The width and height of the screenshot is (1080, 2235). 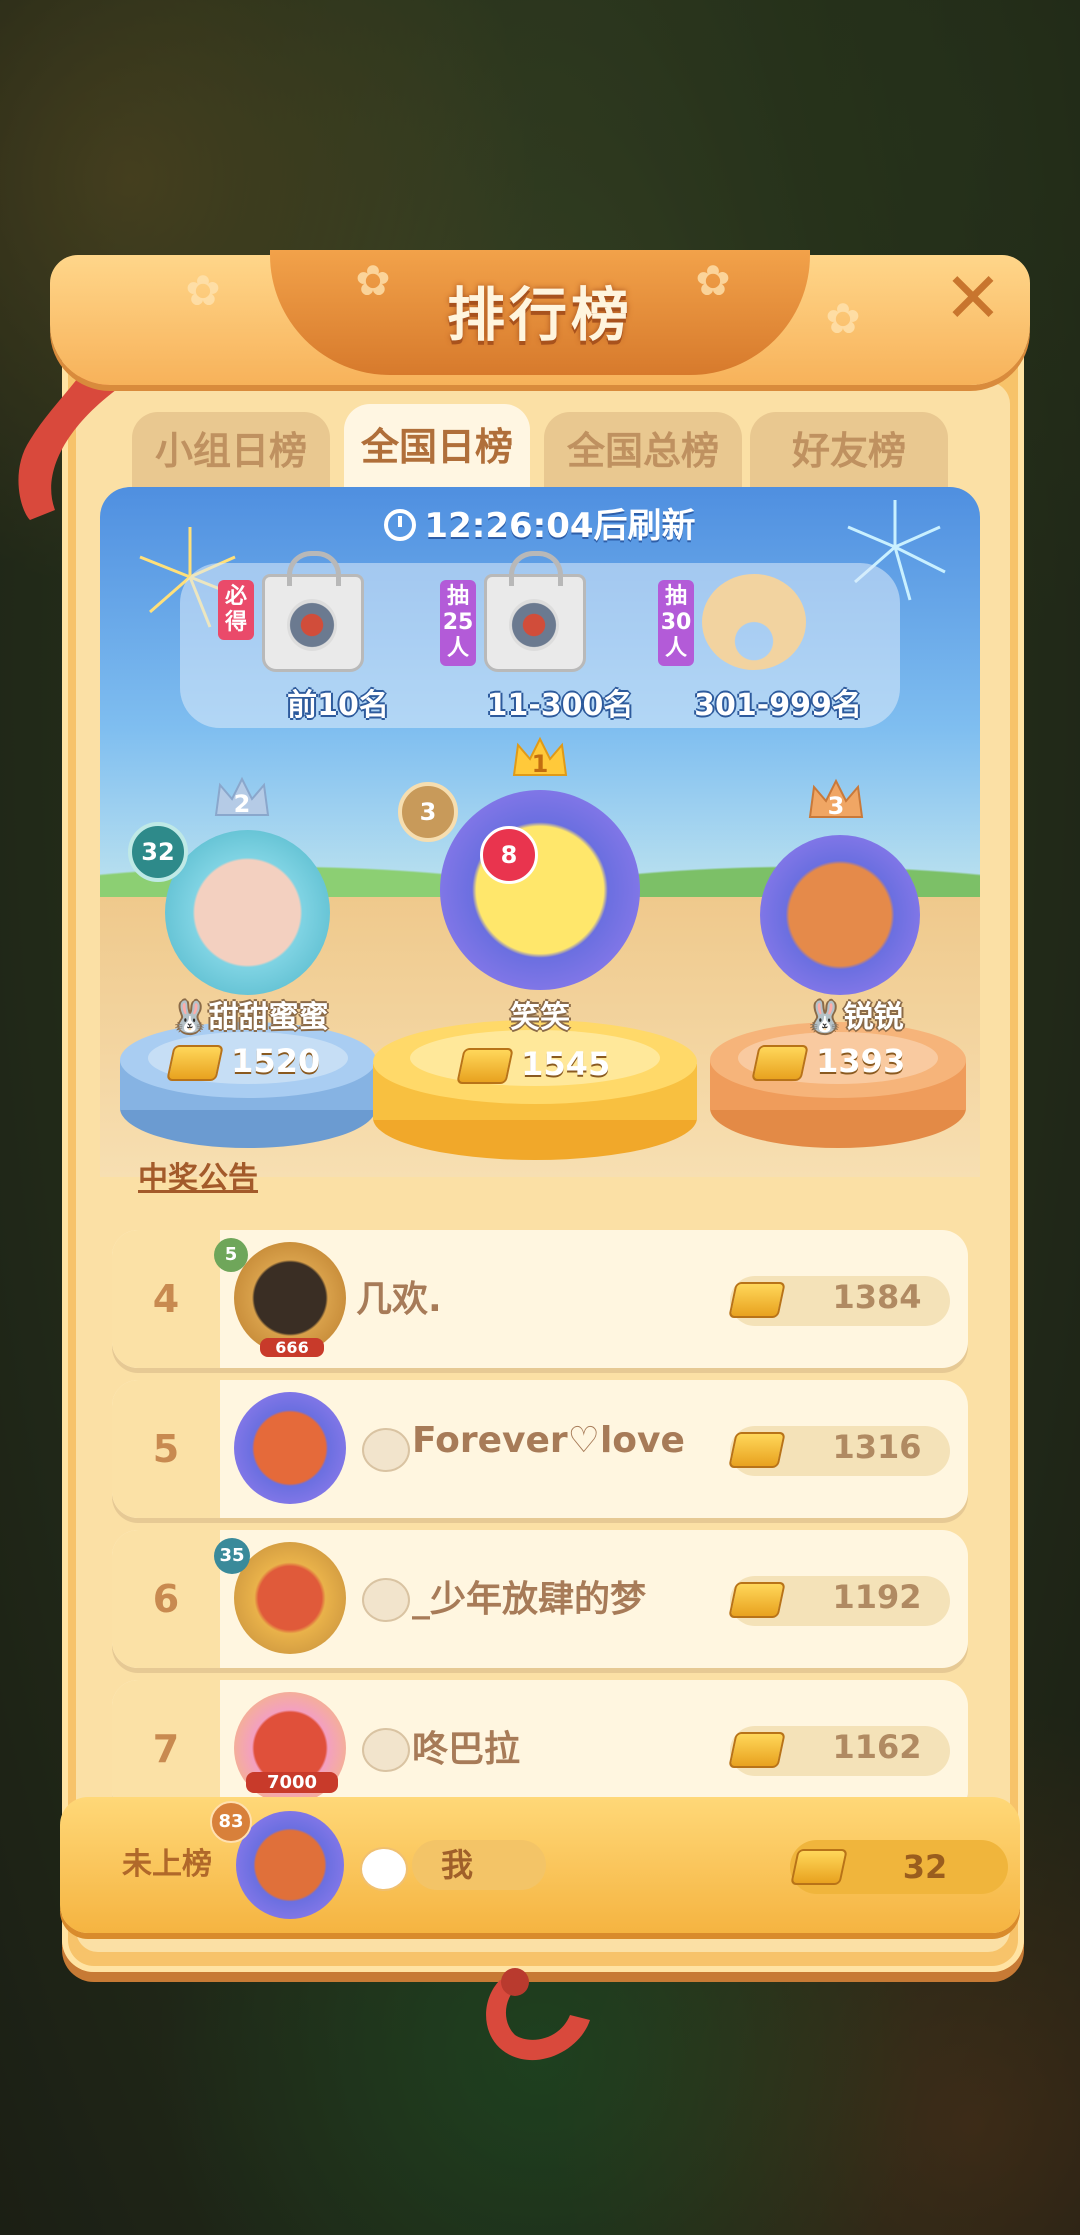 I want to click on player-score: 1545, so click(x=533, y=1064).